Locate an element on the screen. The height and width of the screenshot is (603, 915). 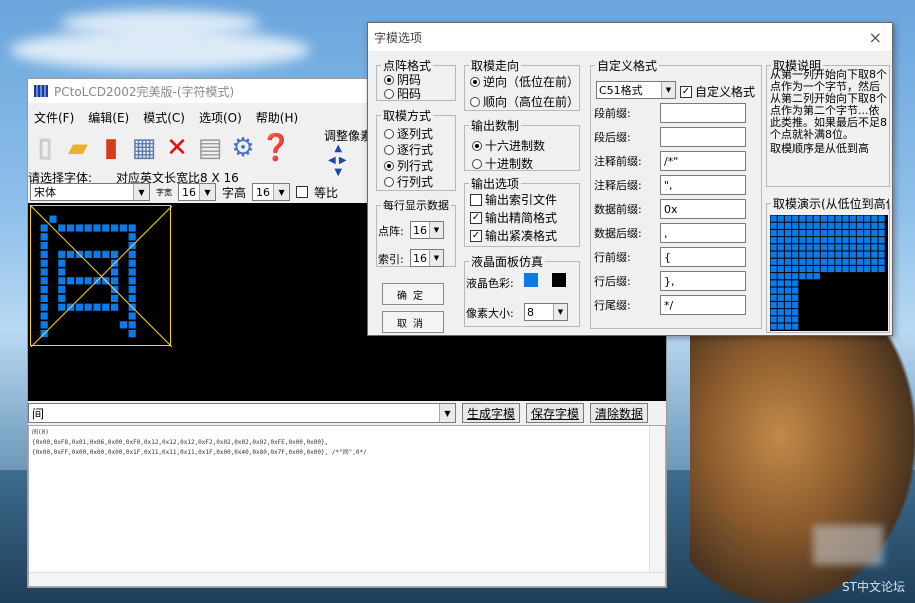
output-tight-checkbox: ✓ 输出紧凑格式 is located at coordinates (513, 235).